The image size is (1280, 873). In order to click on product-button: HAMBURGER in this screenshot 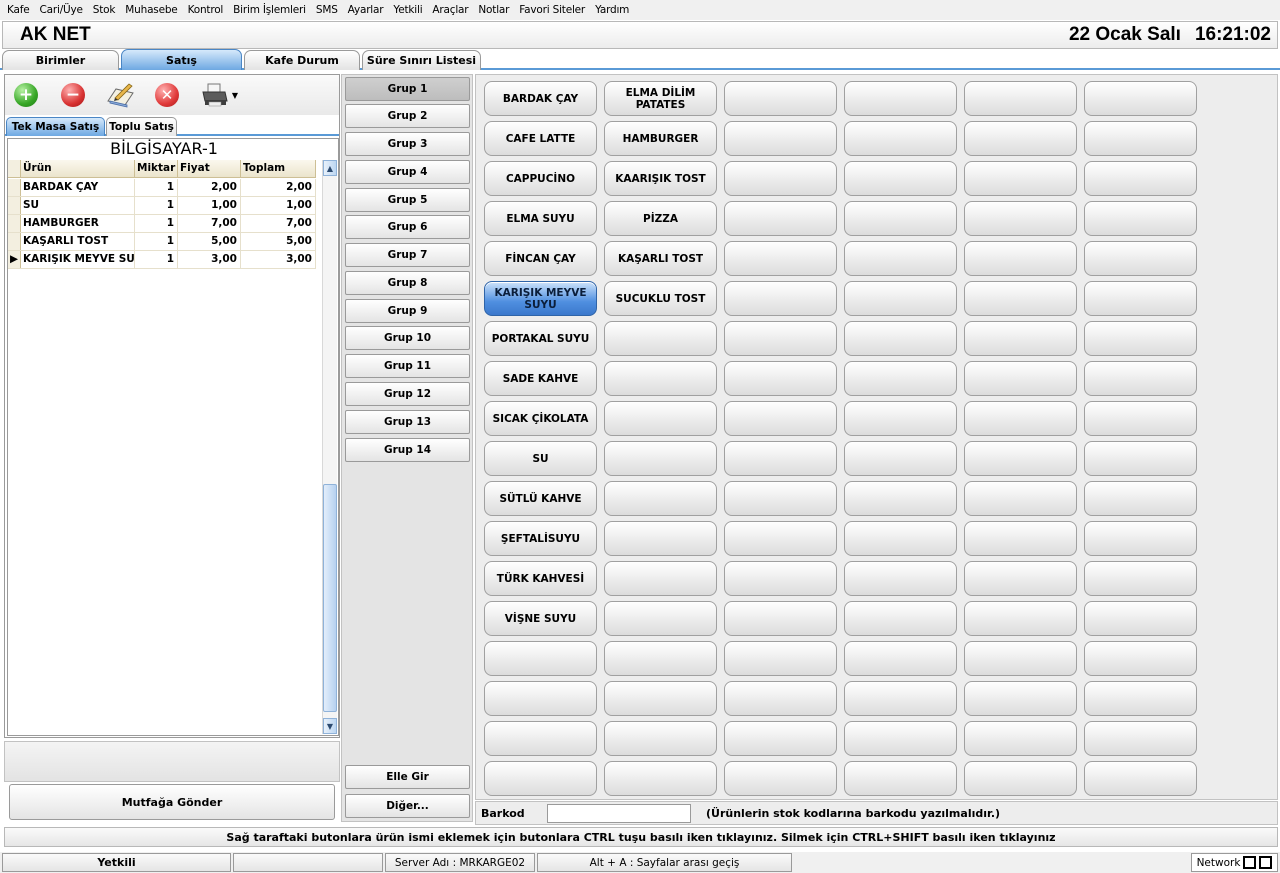, I will do `click(660, 138)`.